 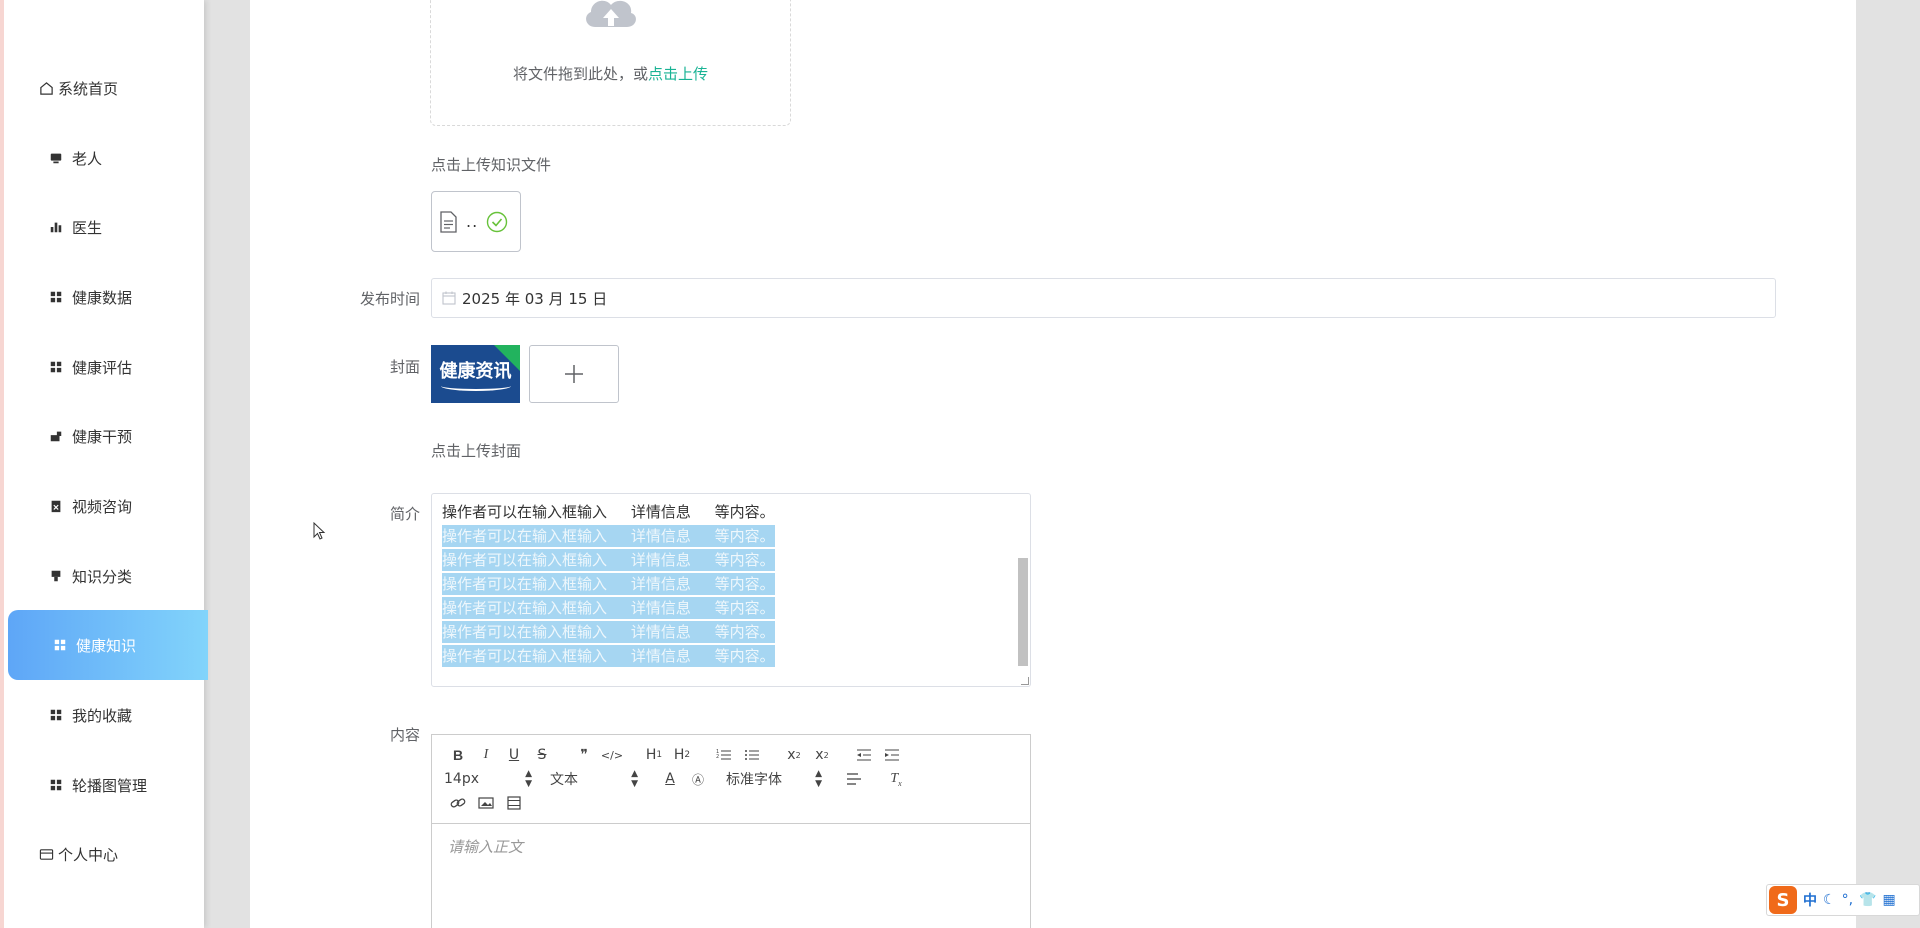 What do you see at coordinates (486, 755) in the screenshot?
I see `italic-button: I` at bounding box center [486, 755].